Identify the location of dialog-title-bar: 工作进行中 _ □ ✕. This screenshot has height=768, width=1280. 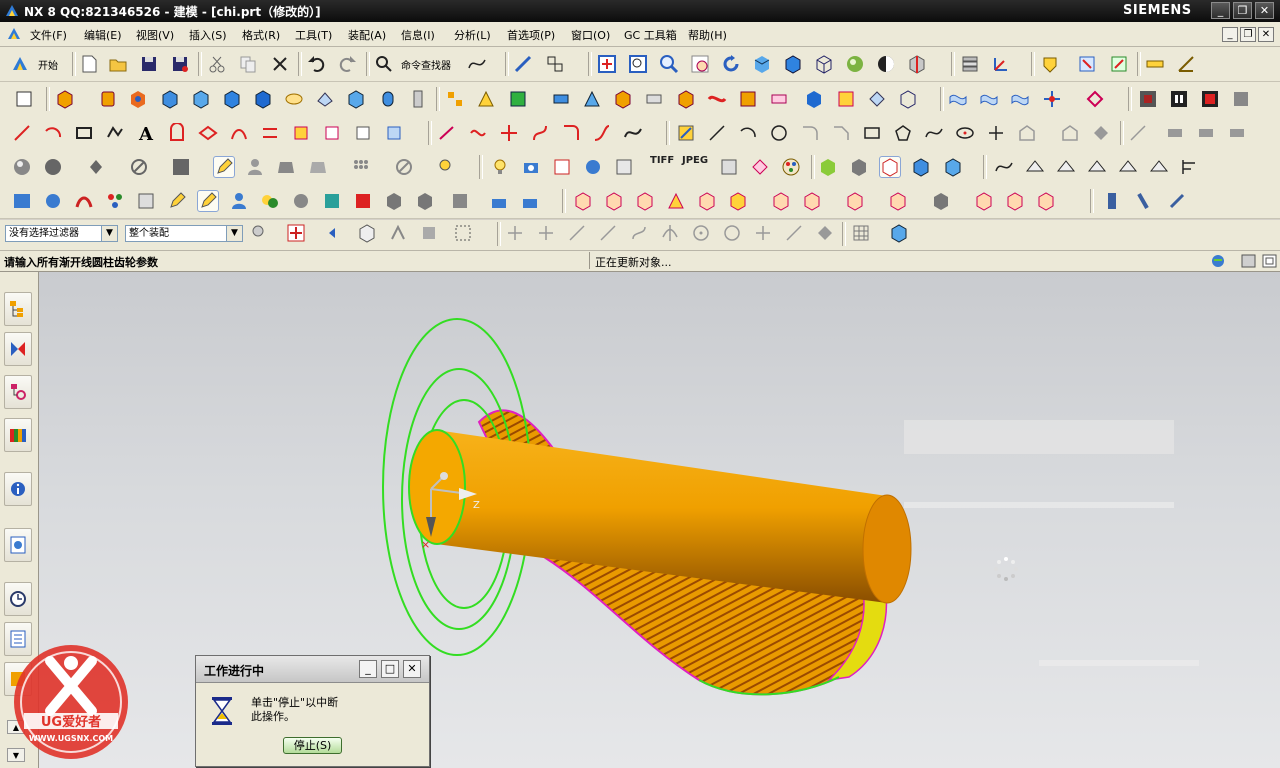
(312, 669).